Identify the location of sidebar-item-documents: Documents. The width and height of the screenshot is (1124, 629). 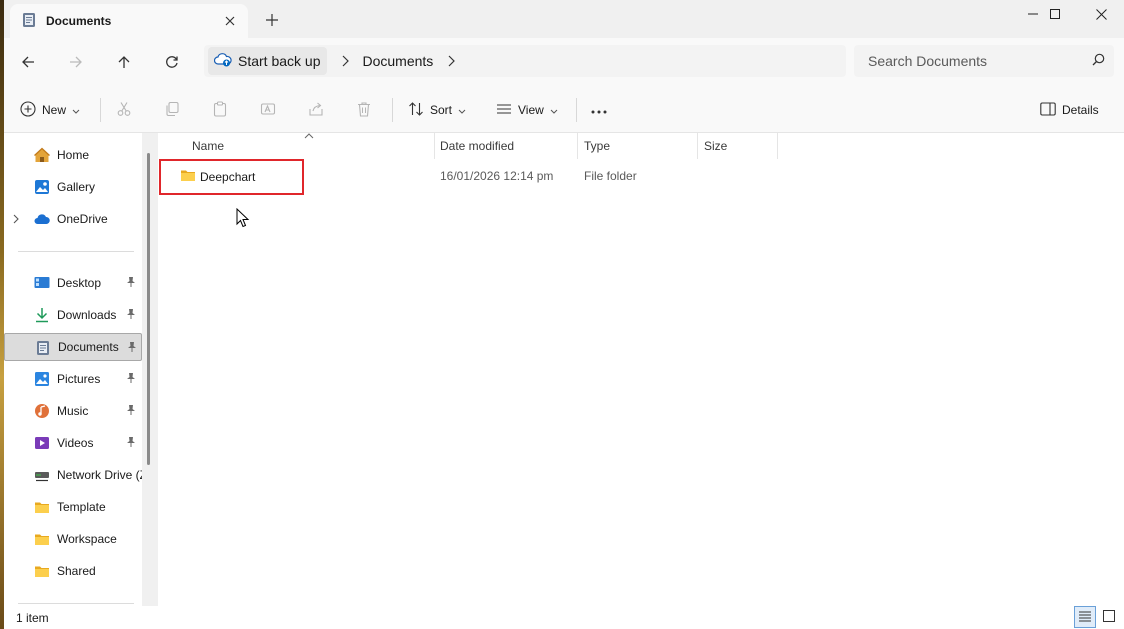
(73, 347).